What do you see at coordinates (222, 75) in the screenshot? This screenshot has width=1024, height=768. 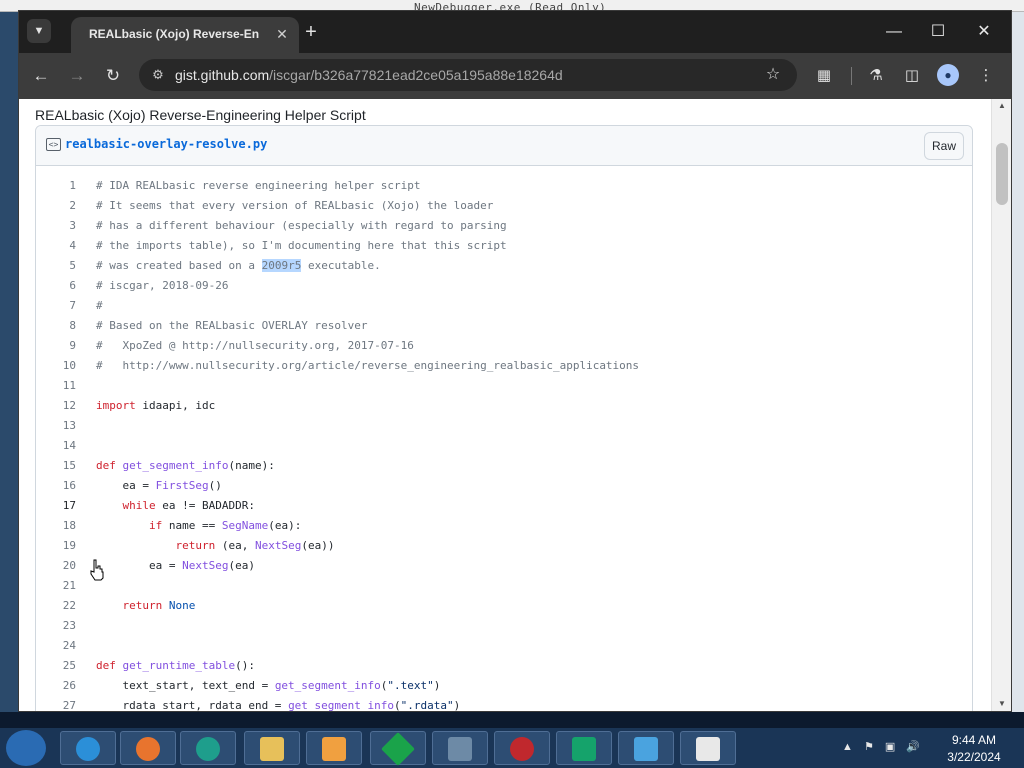 I see `url-host: gist.github.com` at bounding box center [222, 75].